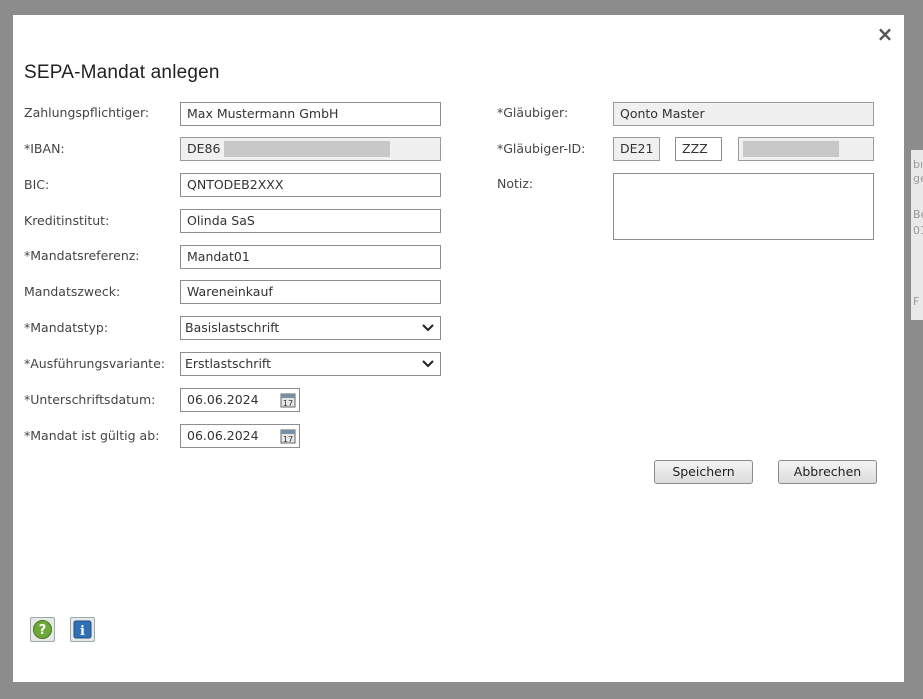  What do you see at coordinates (310, 221) in the screenshot?
I see `bank-input: Olinda SaS` at bounding box center [310, 221].